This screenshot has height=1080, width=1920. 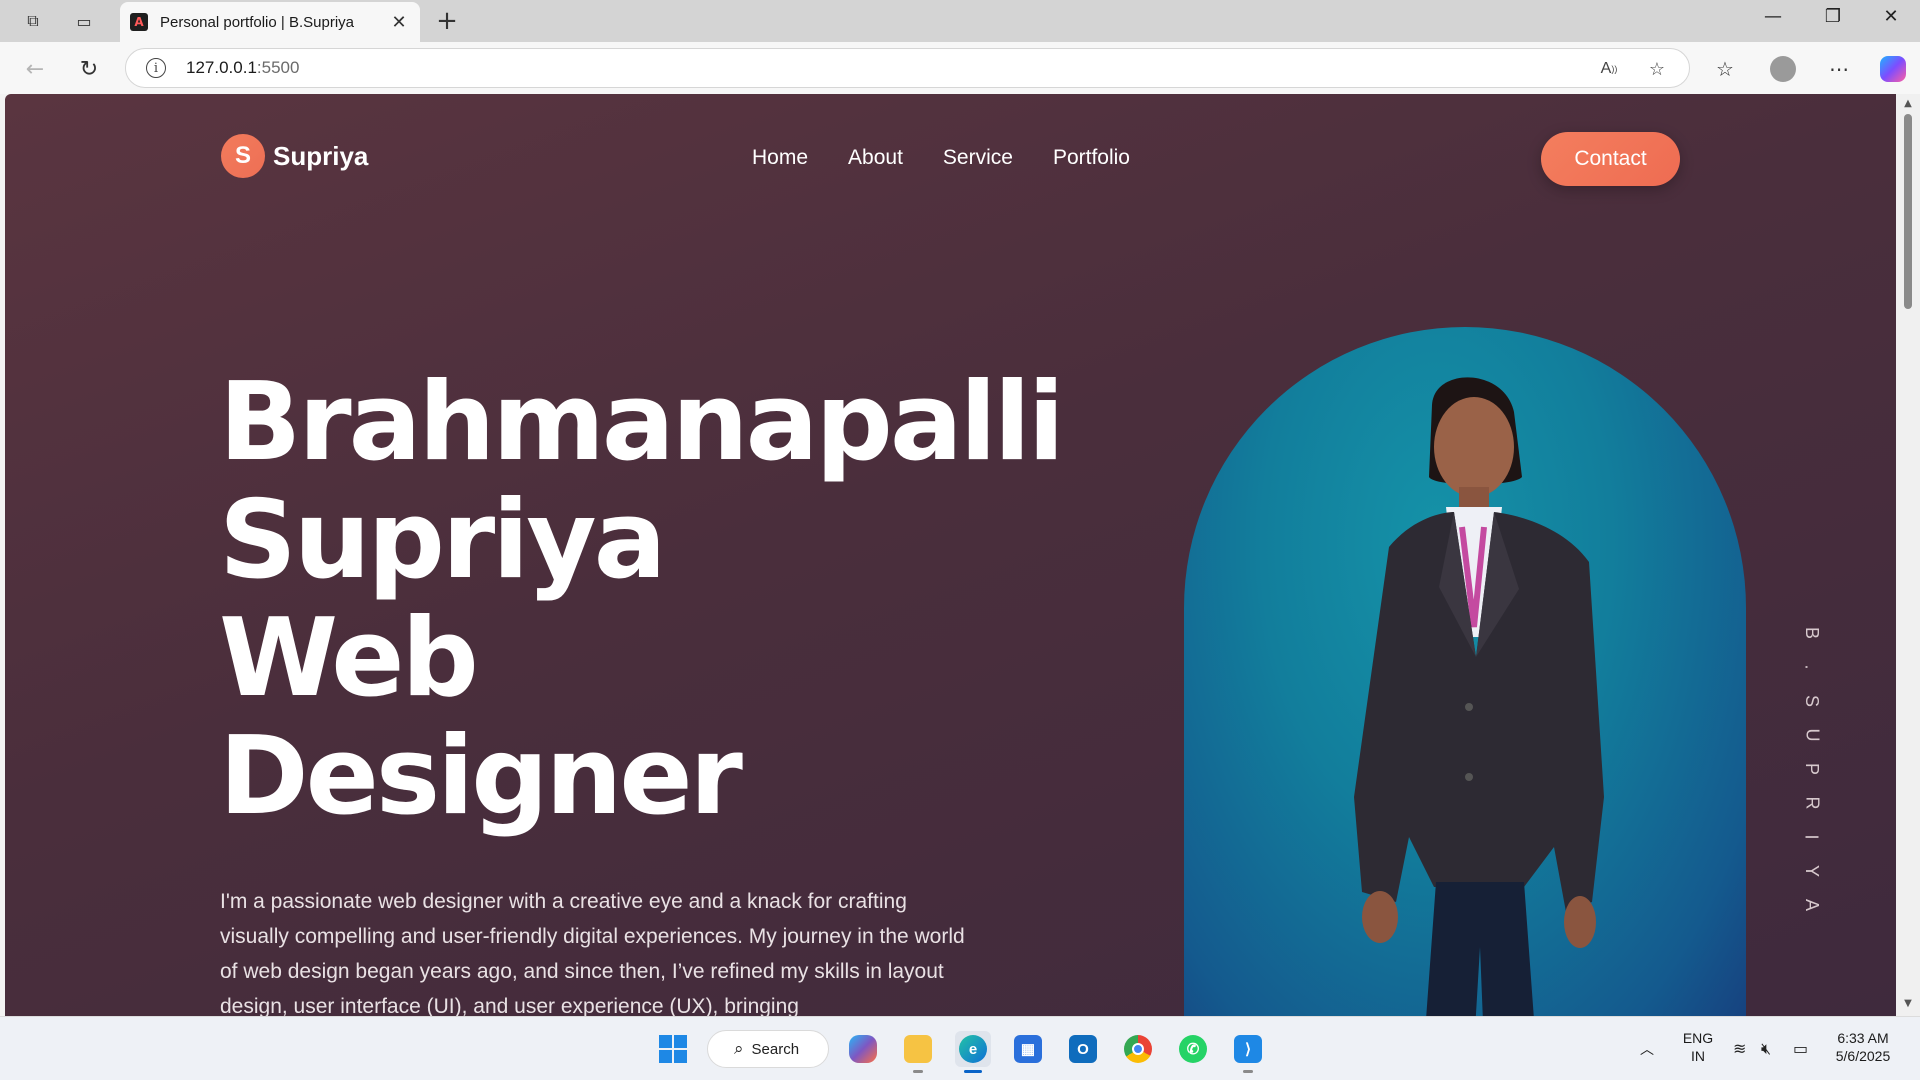 I want to click on vertical-letter: I, so click(x=1811, y=837).